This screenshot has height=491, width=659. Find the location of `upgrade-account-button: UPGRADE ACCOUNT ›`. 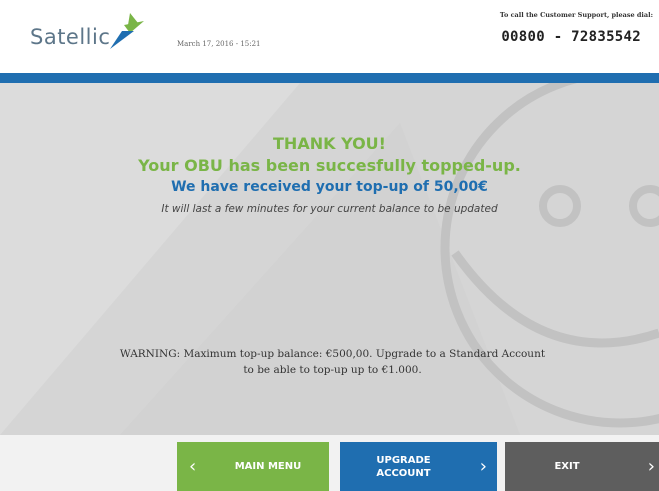

upgrade-account-button: UPGRADE ACCOUNT › is located at coordinates (418, 466).